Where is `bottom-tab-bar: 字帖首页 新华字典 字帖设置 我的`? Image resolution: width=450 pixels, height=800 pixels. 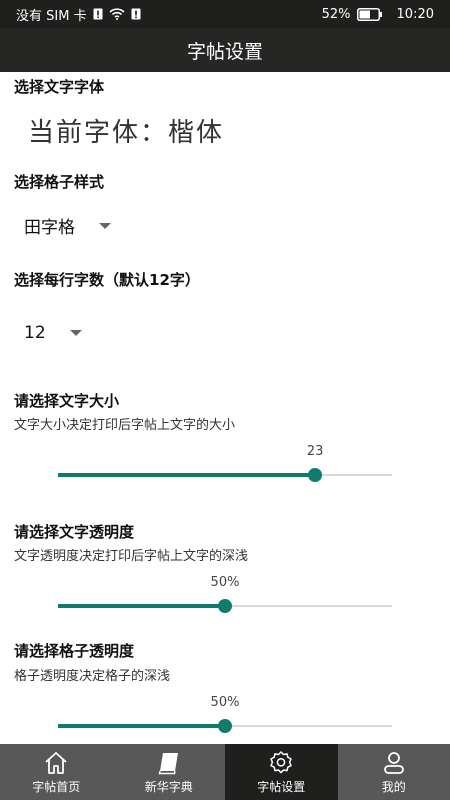
bottom-tab-bar: 字帖首页 新华字典 字帖设置 我的 is located at coordinates (225, 772).